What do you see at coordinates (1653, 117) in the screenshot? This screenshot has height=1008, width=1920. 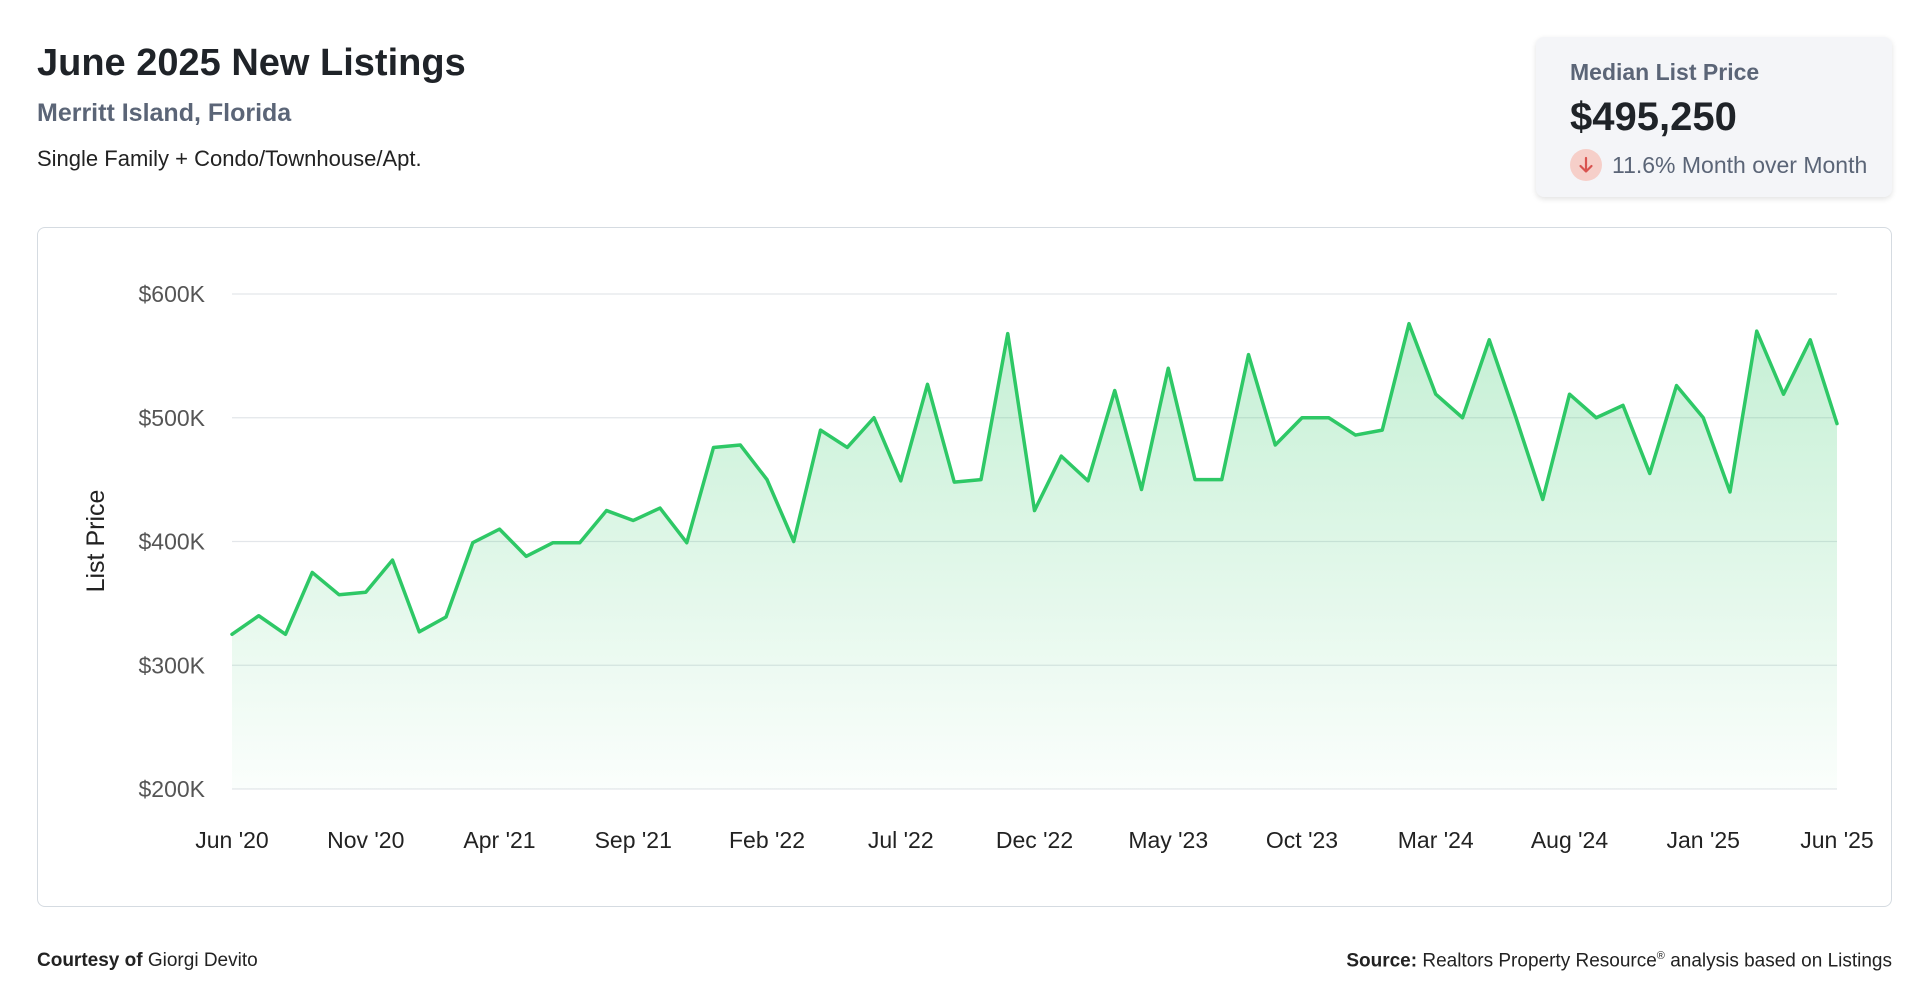 I see `kpi-value: $495,250` at bounding box center [1653, 117].